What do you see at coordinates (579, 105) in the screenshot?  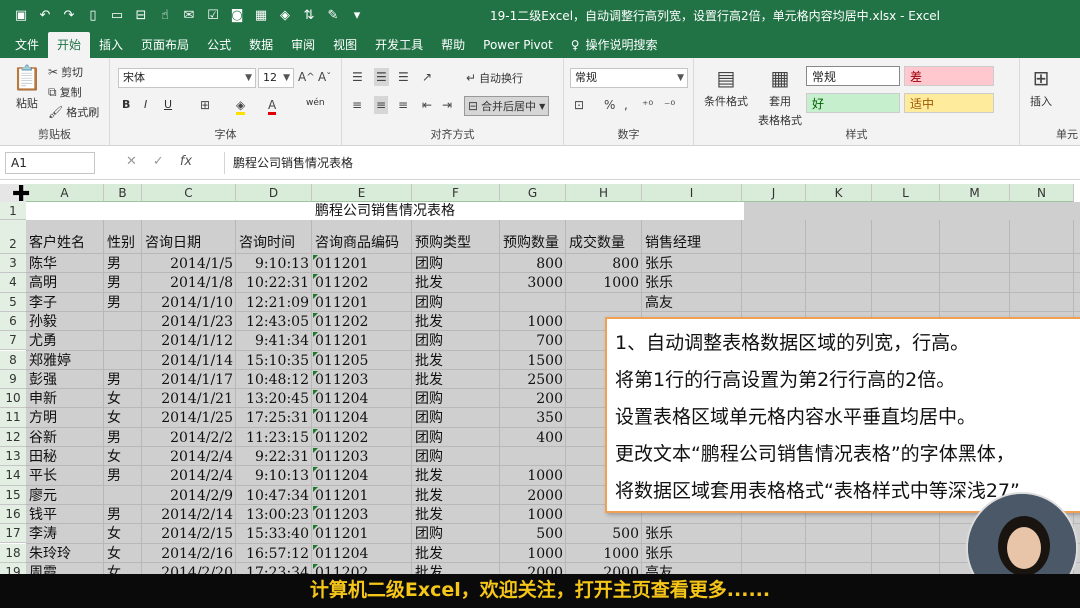 I see `currency-button: ⊡` at bounding box center [579, 105].